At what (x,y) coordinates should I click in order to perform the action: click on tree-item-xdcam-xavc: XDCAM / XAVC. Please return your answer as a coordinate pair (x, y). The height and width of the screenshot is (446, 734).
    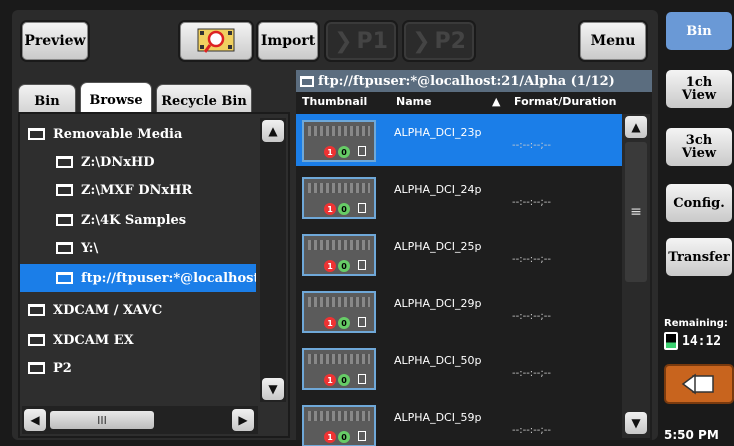
    Looking at the image, I should click on (138, 310).